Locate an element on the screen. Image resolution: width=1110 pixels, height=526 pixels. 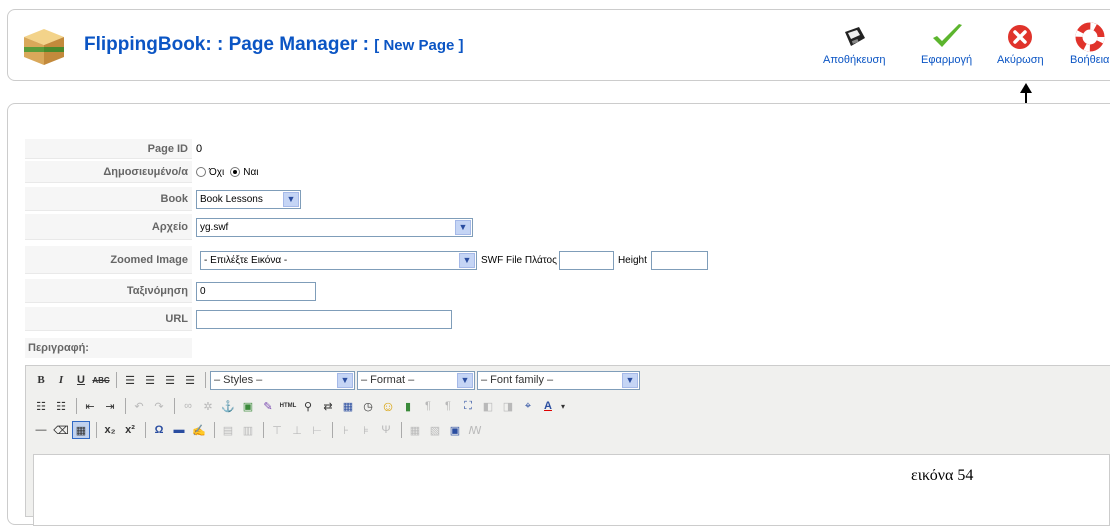
row-props-icon: ▤ is located at coordinates (228, 430).